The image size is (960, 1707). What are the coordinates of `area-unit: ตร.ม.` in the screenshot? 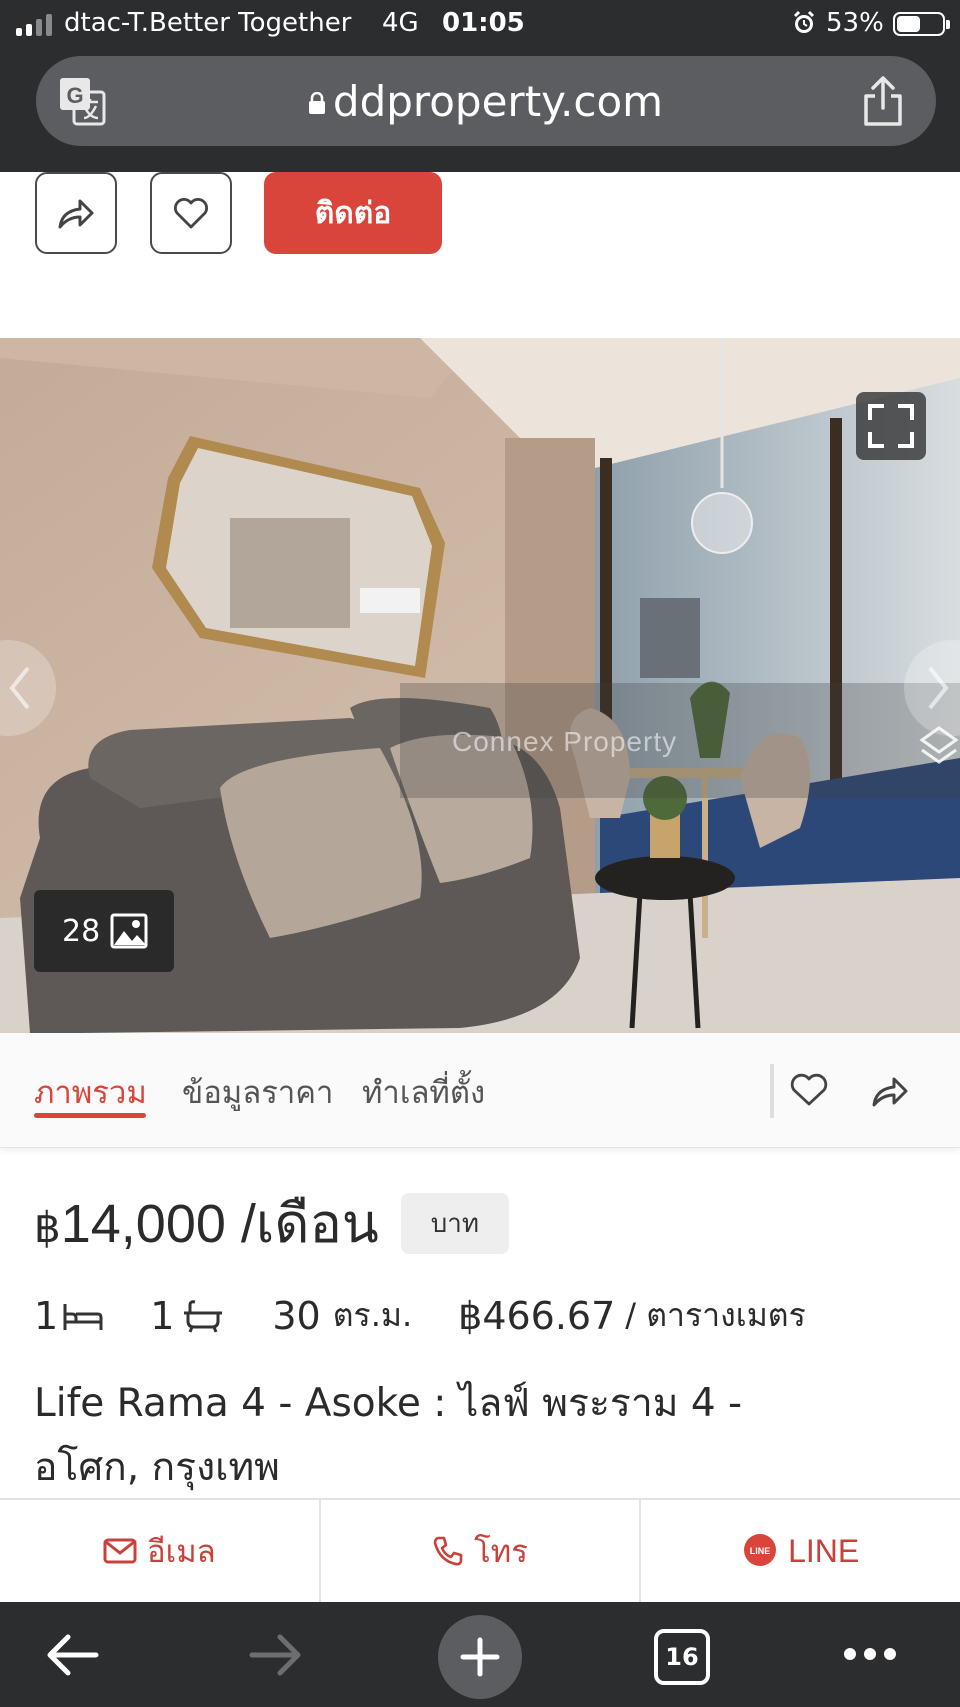 It's located at (372, 1315).